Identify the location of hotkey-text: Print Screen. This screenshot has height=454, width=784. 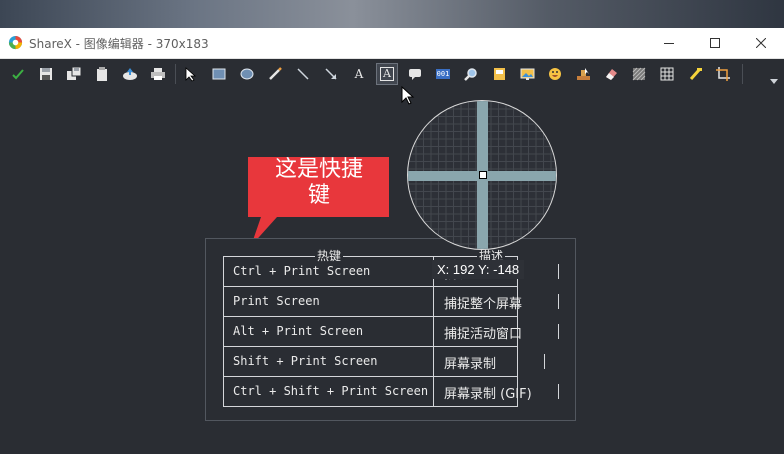
(276, 301).